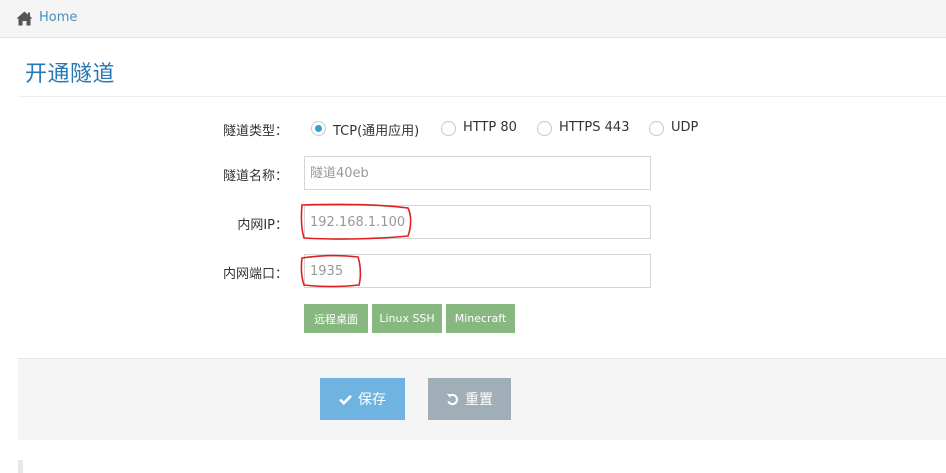  Describe the element at coordinates (24, 18) in the screenshot. I see `home-icon` at that location.